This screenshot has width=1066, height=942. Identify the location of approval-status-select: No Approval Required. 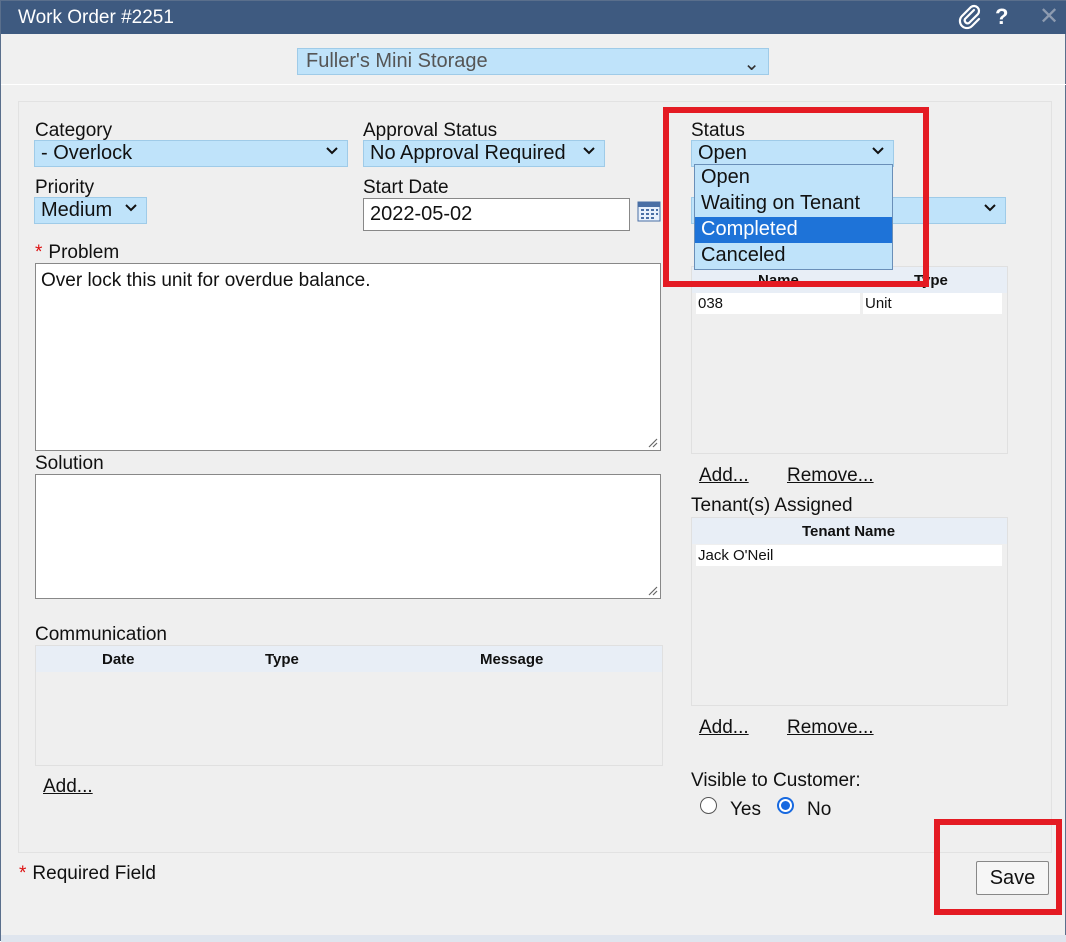
(484, 153).